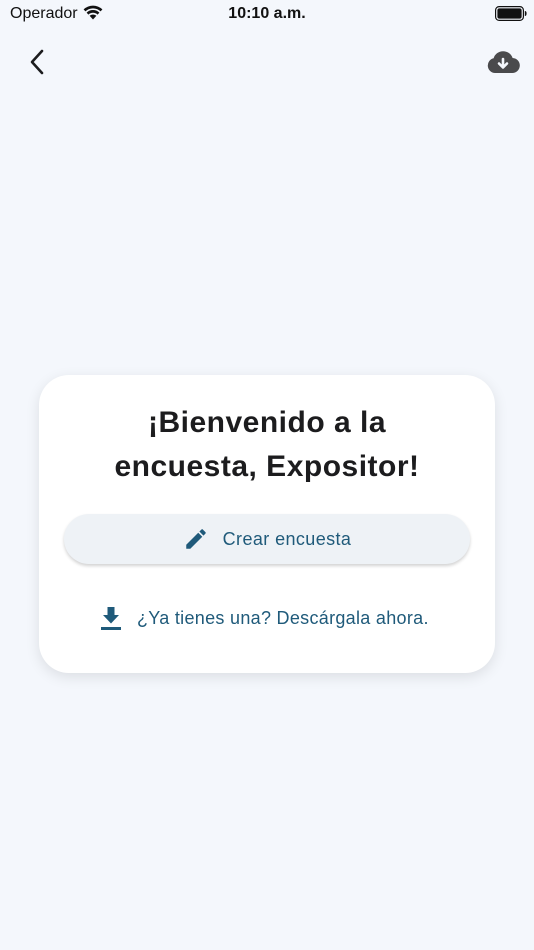  What do you see at coordinates (287, 538) in the screenshot?
I see `create-survey-label: Crear encuesta` at bounding box center [287, 538].